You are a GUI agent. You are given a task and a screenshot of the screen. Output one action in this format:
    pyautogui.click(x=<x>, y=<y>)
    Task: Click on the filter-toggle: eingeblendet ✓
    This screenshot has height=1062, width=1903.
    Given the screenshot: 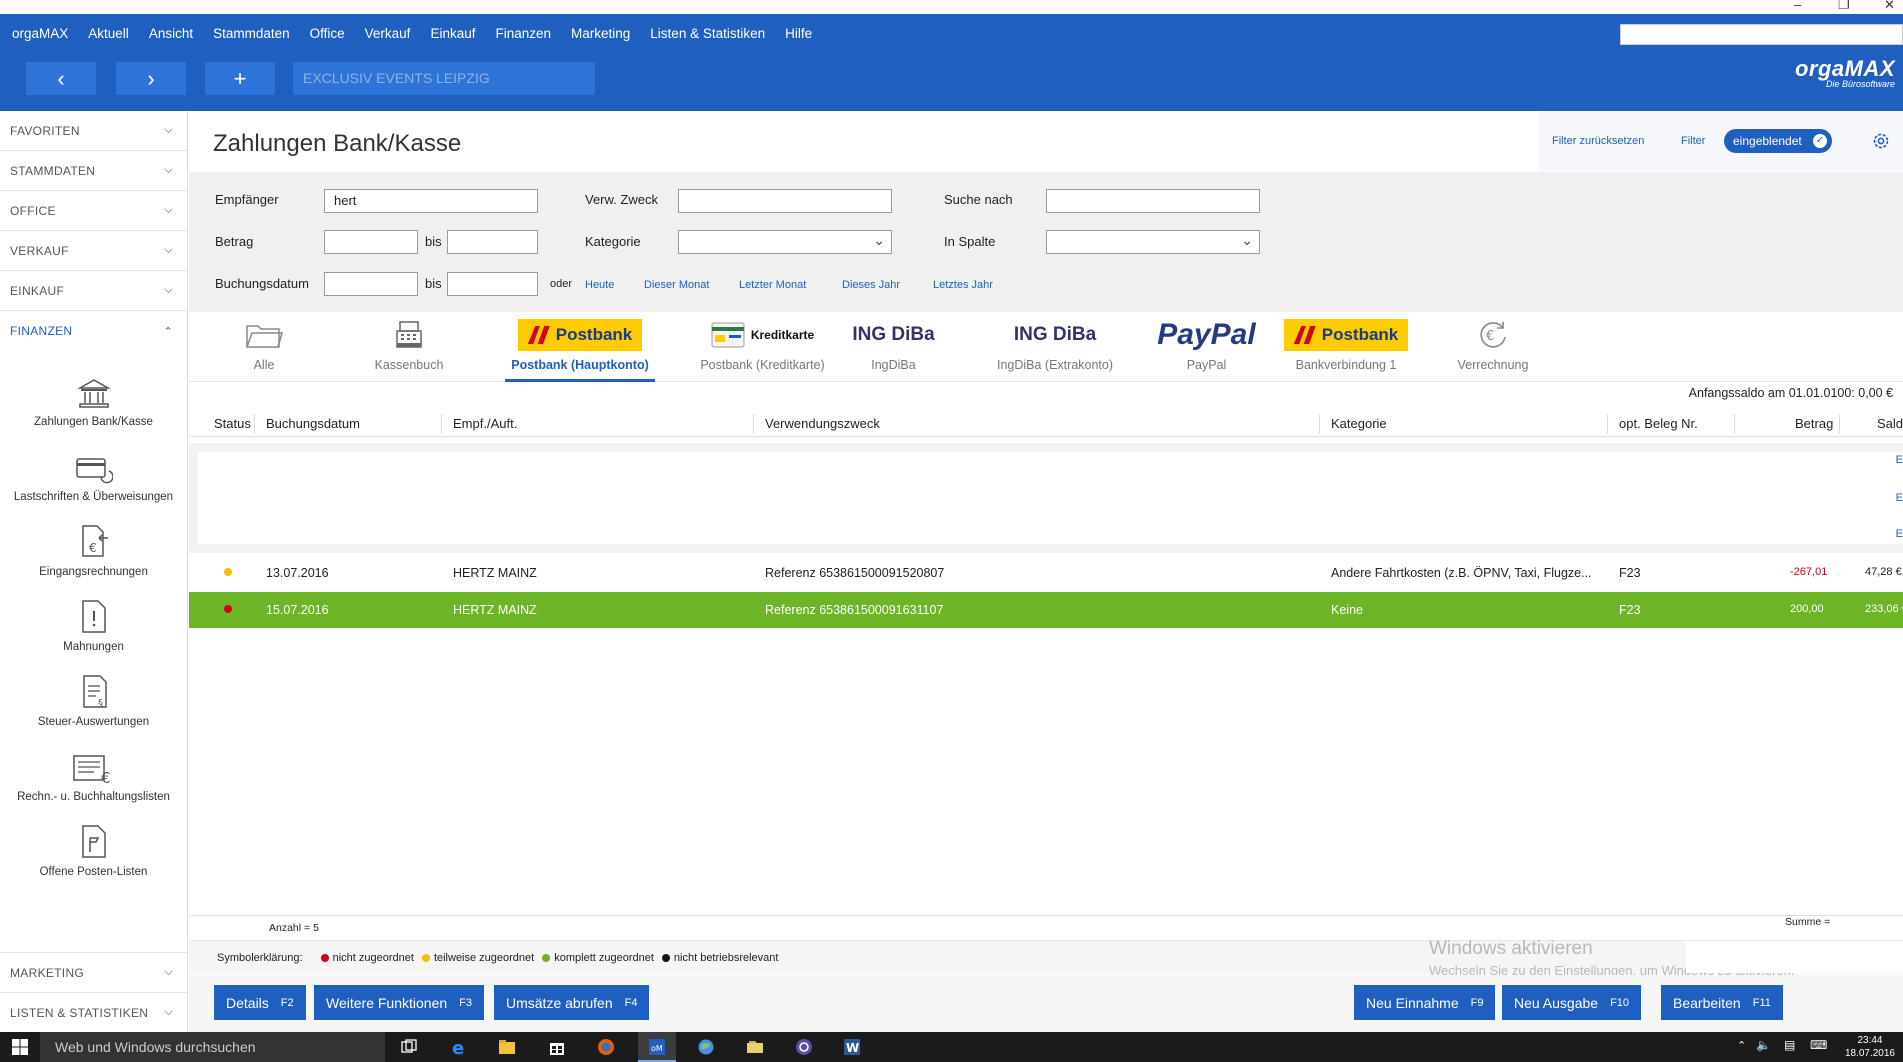 What is the action you would take?
    pyautogui.click(x=1778, y=141)
    